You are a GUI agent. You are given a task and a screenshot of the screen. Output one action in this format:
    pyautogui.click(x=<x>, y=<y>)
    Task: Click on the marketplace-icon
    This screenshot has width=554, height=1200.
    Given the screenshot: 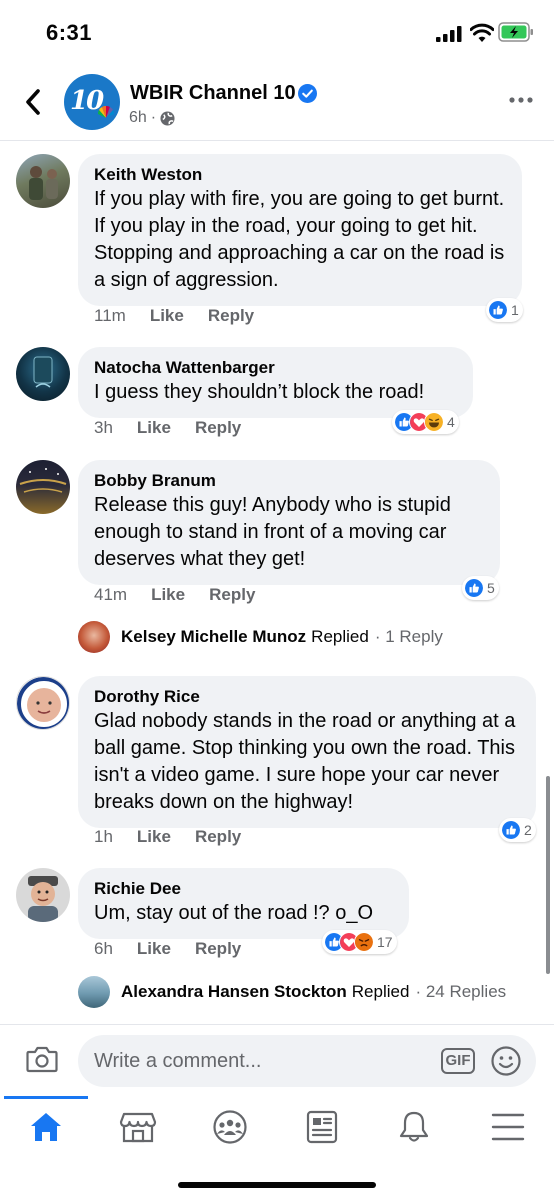 What is the action you would take?
    pyautogui.click(x=138, y=1127)
    